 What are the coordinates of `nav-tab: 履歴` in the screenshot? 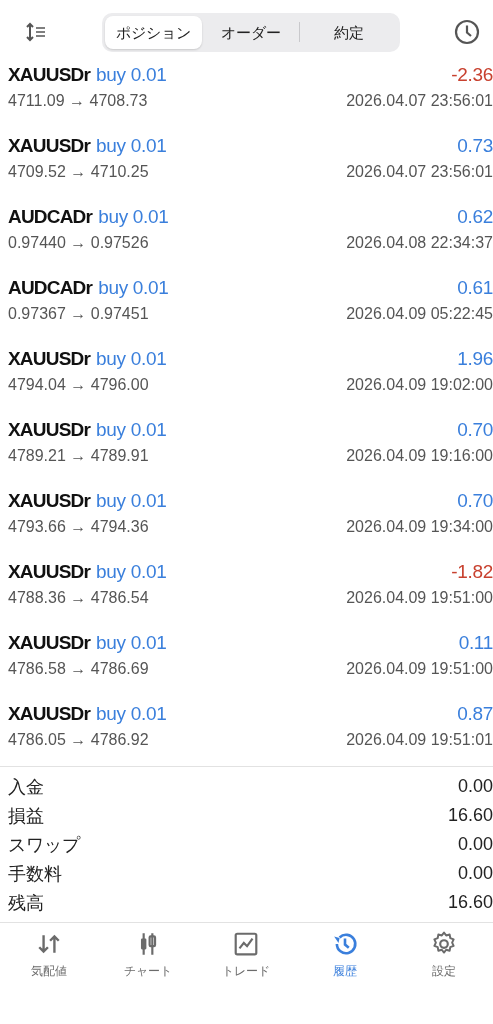 It's located at (345, 955).